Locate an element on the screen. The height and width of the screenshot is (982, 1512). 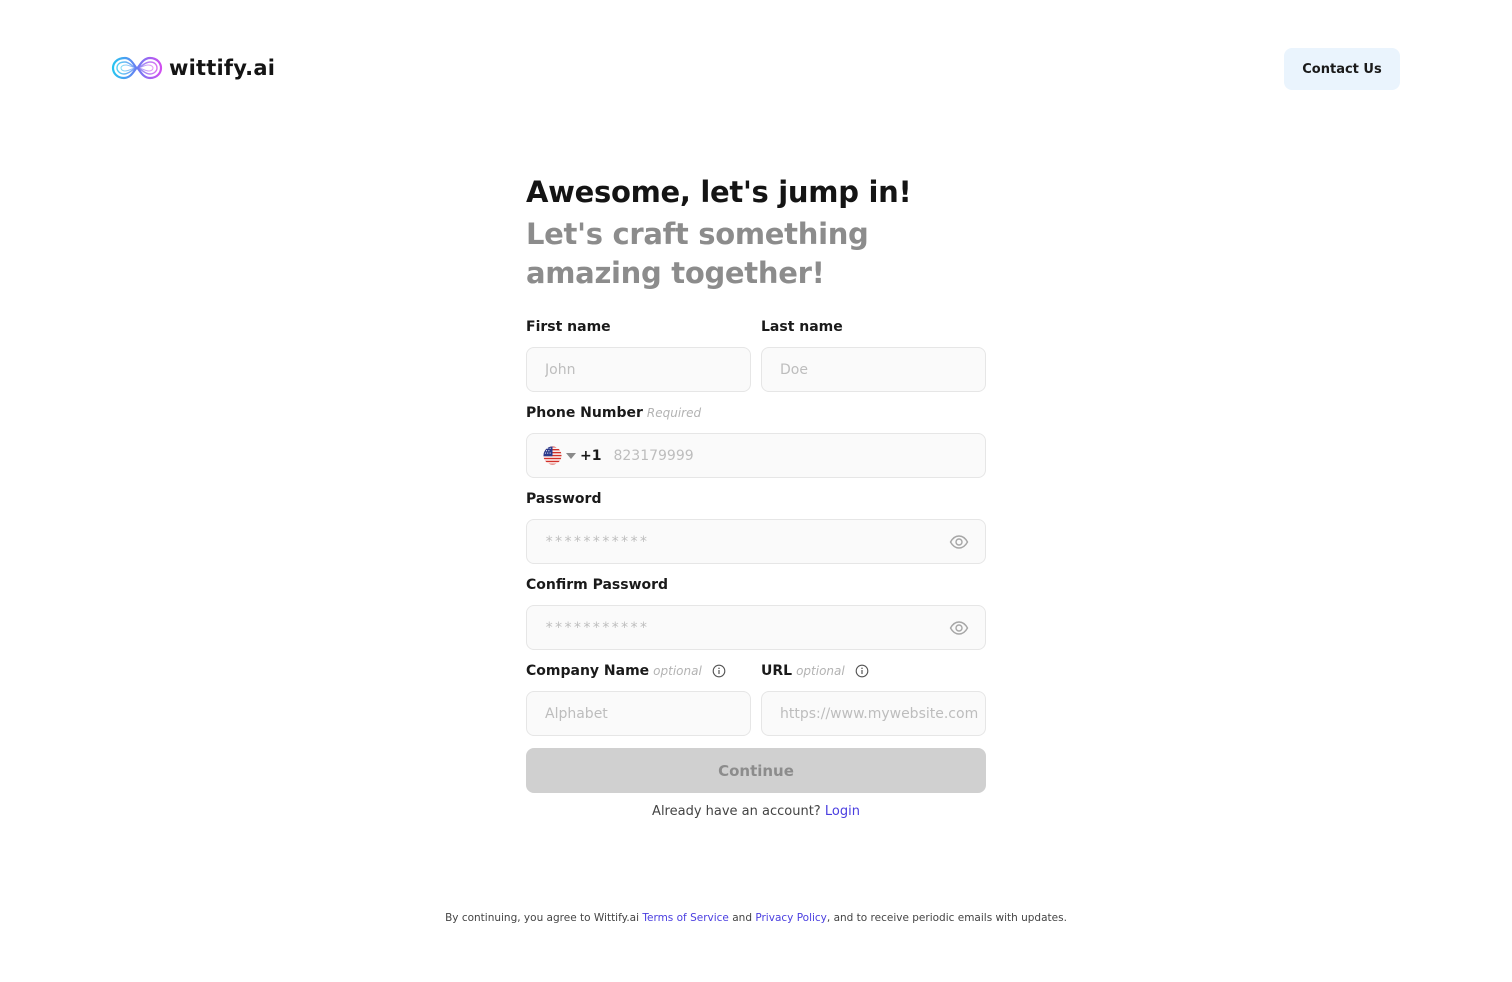
password-label-text: Password is located at coordinates (564, 499).